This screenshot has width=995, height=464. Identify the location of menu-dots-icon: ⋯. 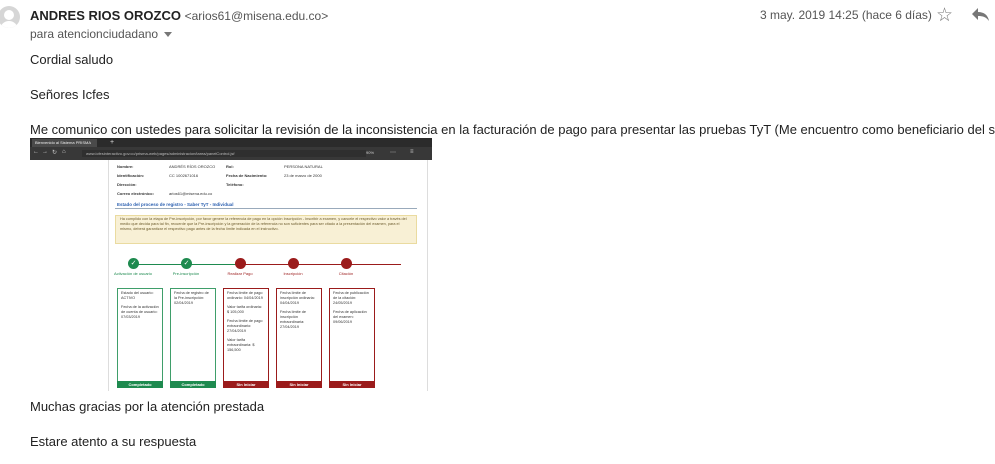
(393, 153).